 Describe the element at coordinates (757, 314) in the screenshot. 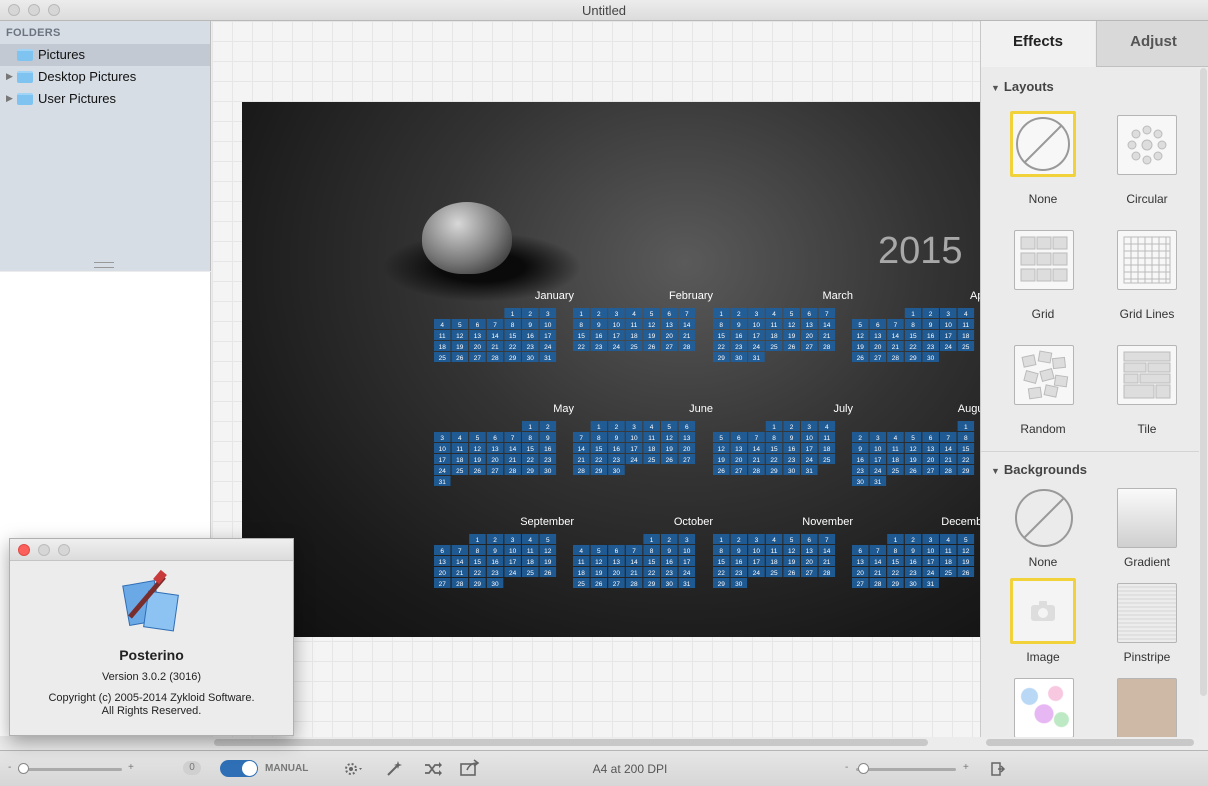

I see `svg-text: 3` at that location.